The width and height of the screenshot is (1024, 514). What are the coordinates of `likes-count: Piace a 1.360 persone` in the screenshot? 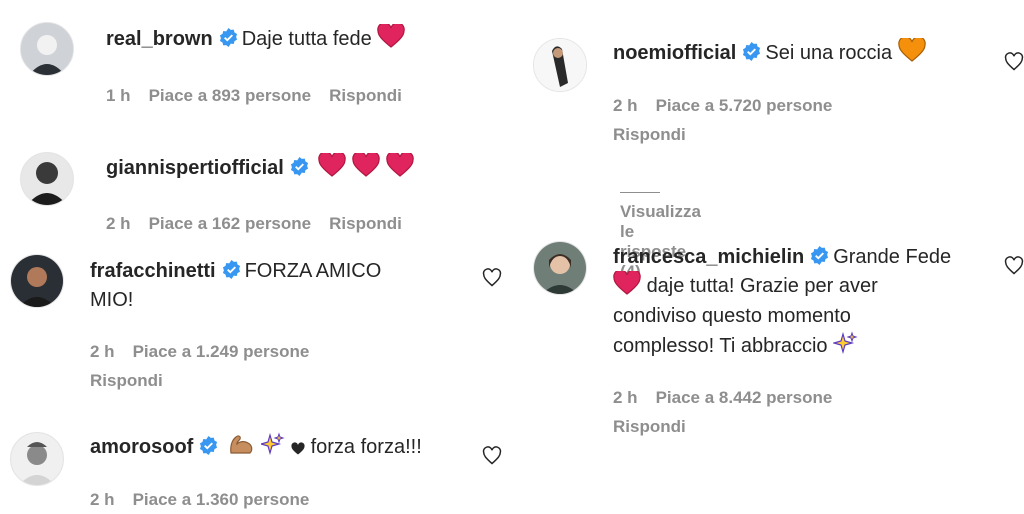 It's located at (221, 499).